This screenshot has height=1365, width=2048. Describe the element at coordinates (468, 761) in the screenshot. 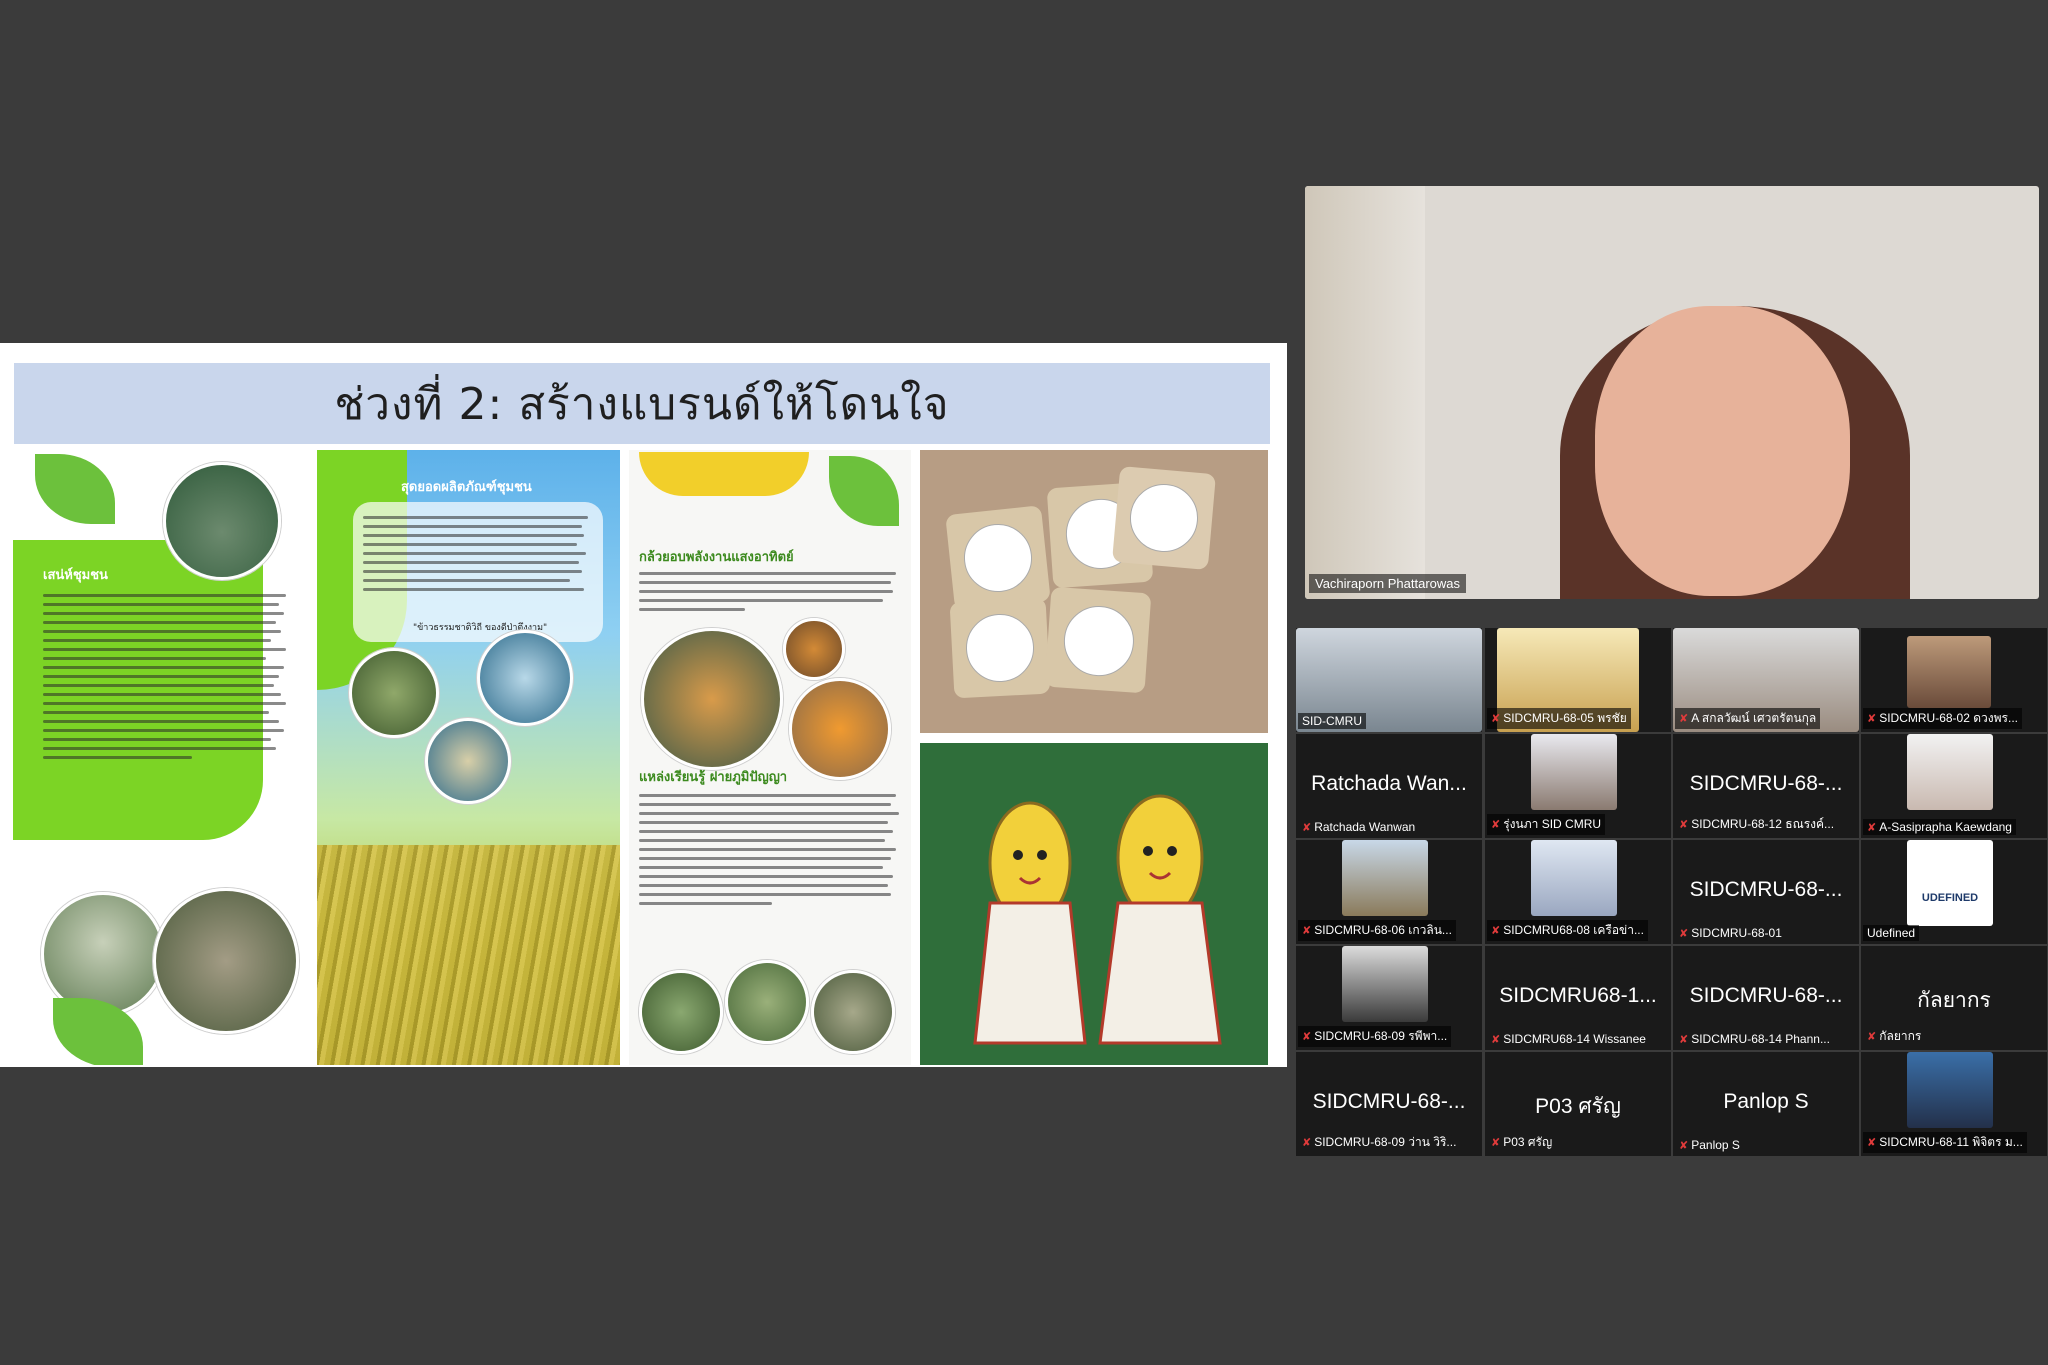

I see `rice-product-photo` at that location.